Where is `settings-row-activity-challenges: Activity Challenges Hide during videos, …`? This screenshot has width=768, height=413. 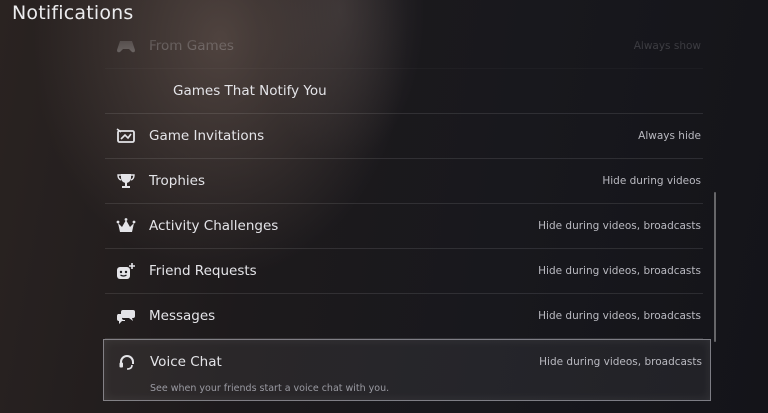 settings-row-activity-challenges: Activity Challenges Hide during videos, … is located at coordinates (404, 226).